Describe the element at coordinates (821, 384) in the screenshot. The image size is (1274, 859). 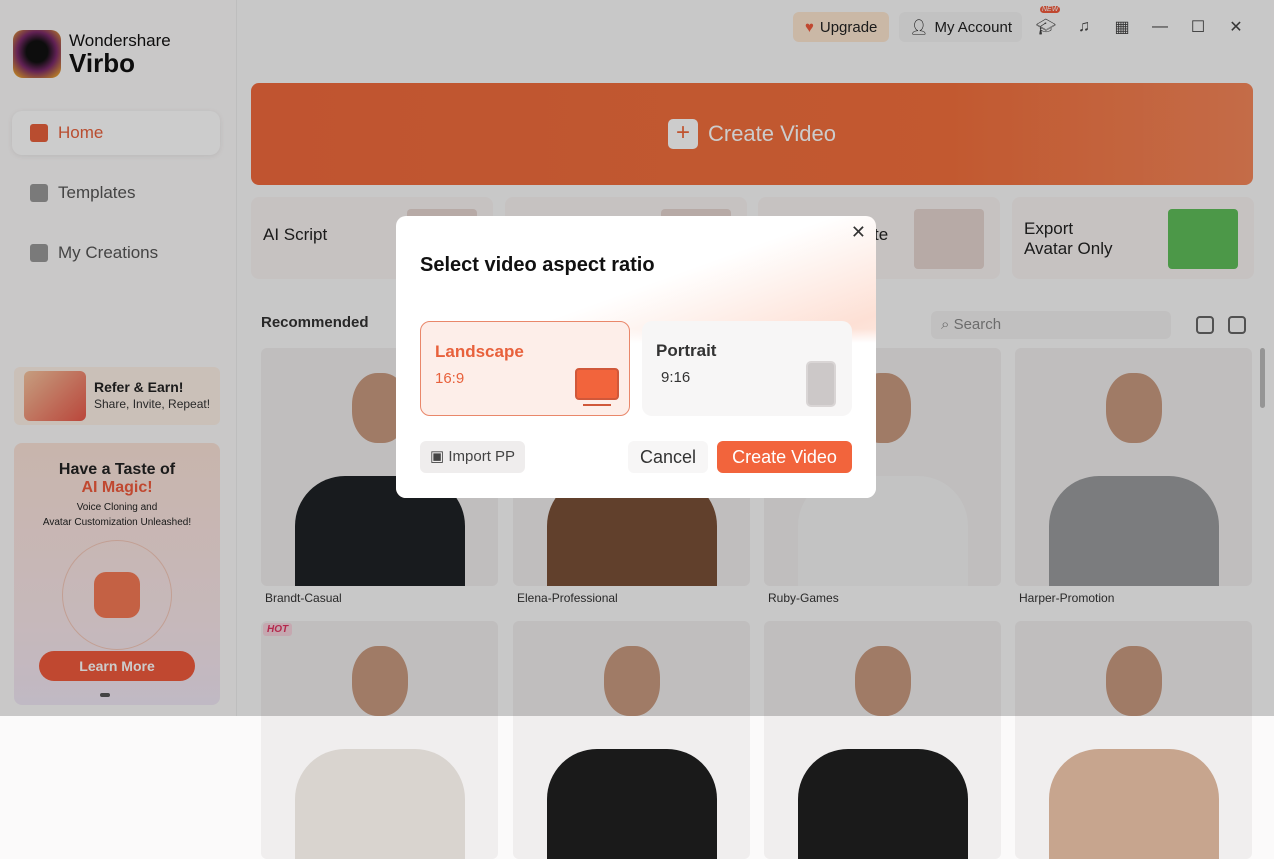
I see `phone-icon` at that location.